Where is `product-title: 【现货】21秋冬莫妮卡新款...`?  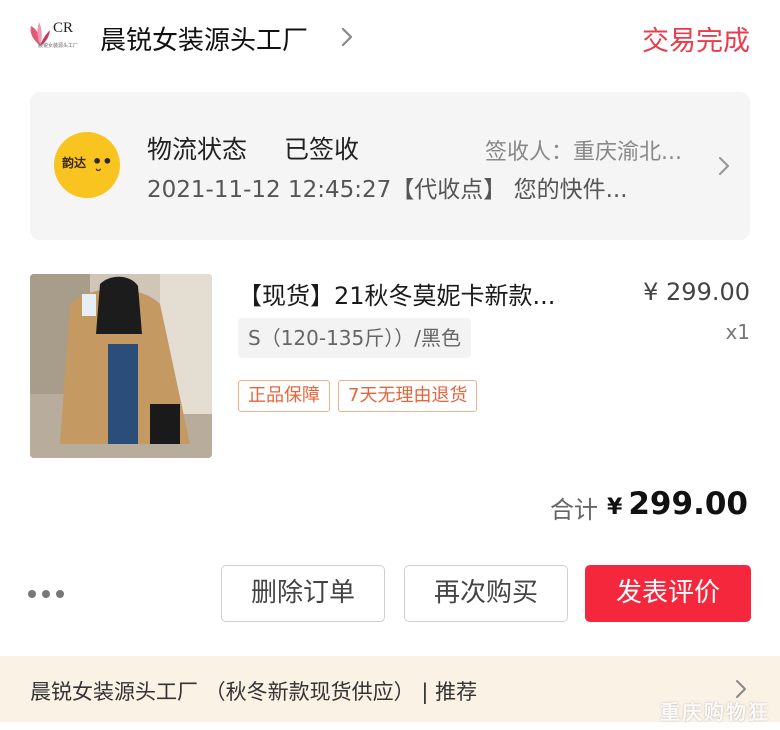
product-title: 【现货】21秋冬莫妮卡新款... is located at coordinates (423, 293).